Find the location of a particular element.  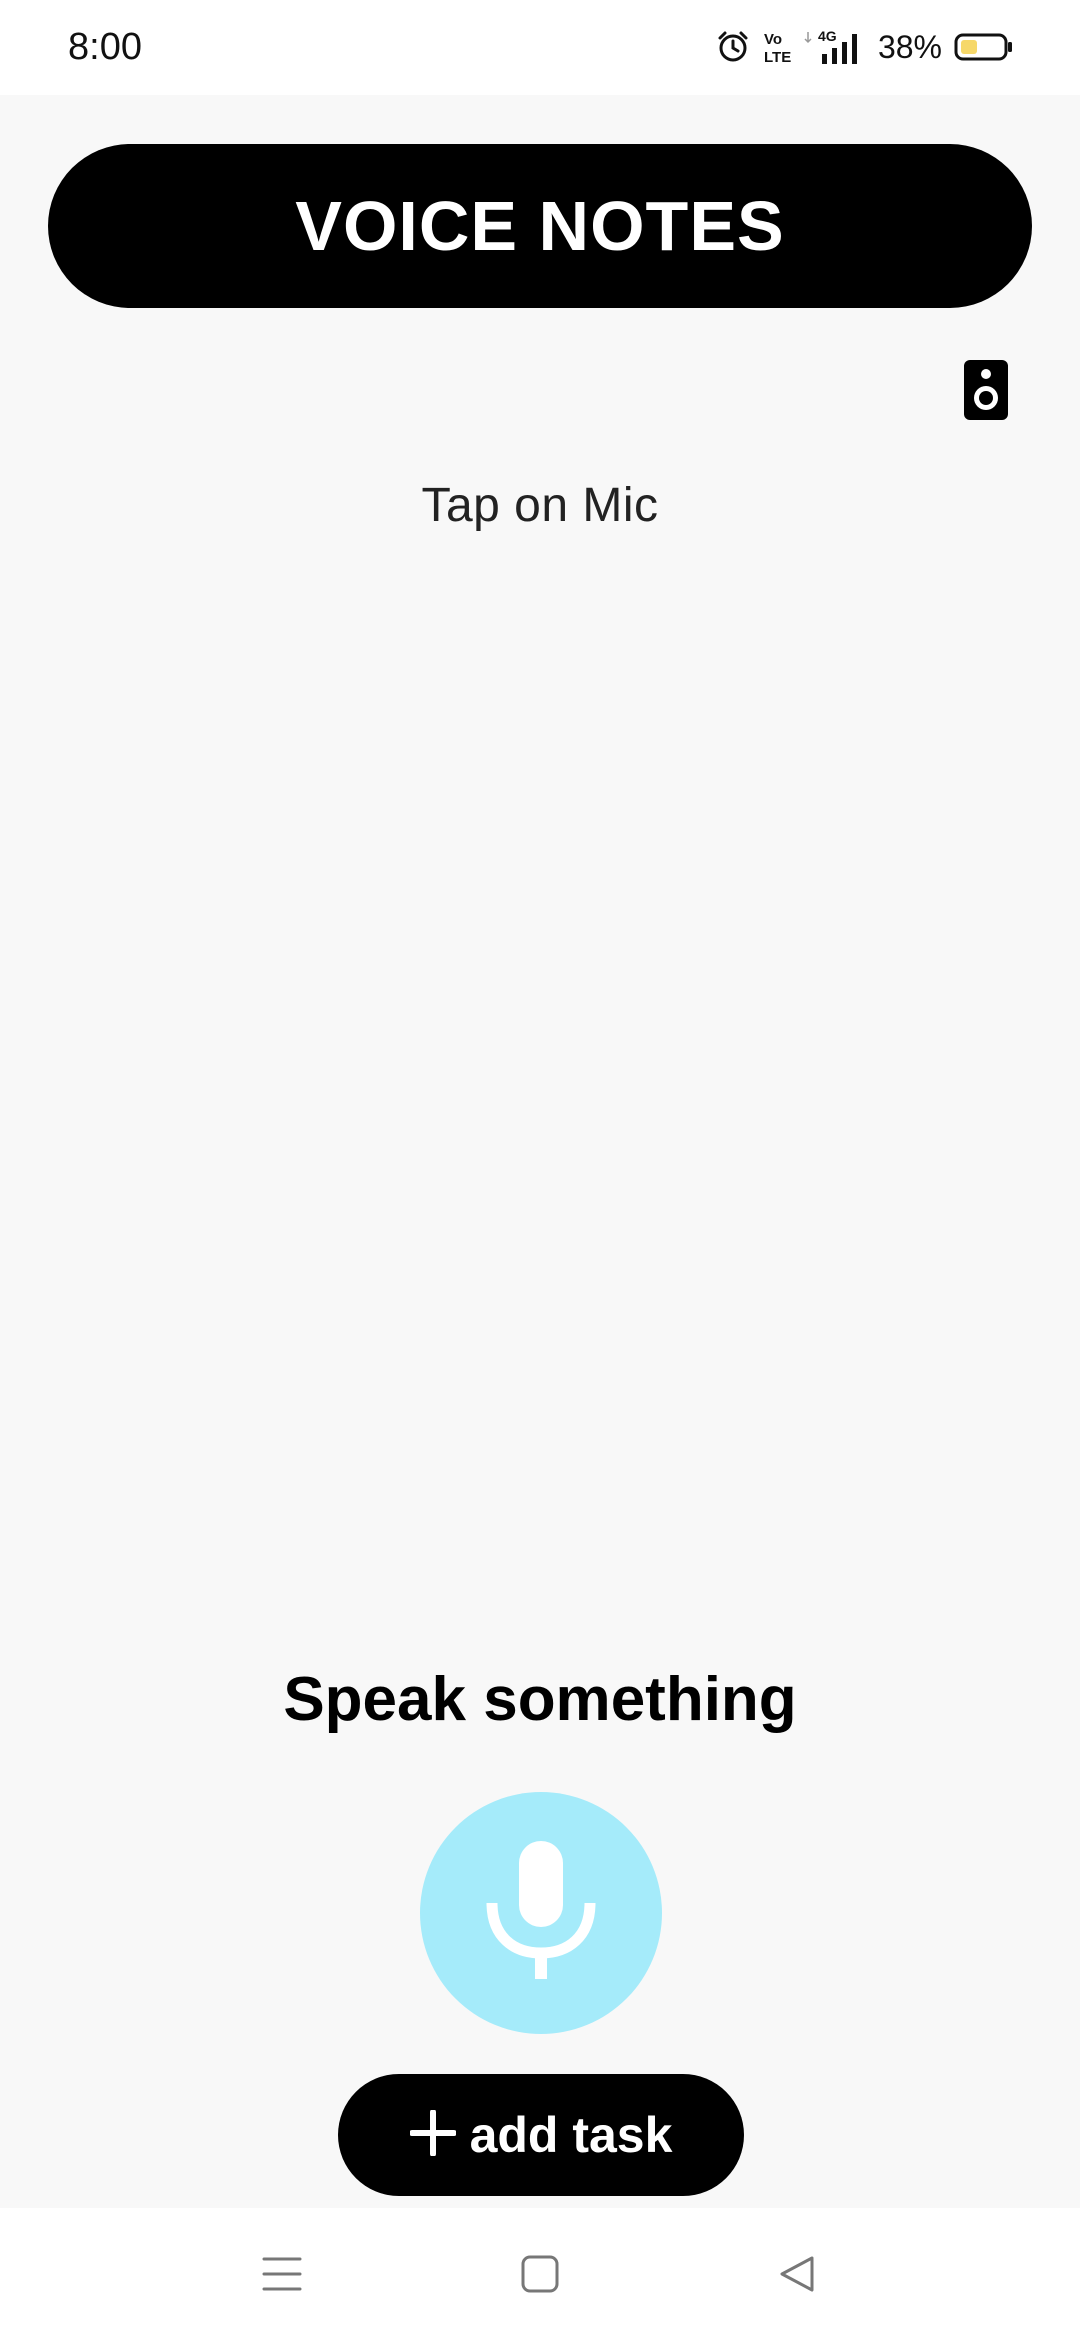

header-banner: VOICE NOTES is located at coordinates (540, 226).